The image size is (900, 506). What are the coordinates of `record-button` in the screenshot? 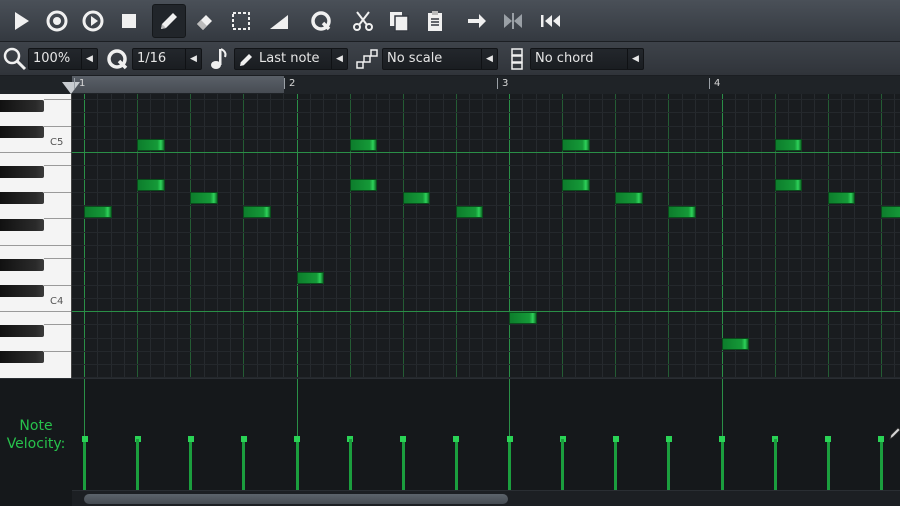 It's located at (57, 21).